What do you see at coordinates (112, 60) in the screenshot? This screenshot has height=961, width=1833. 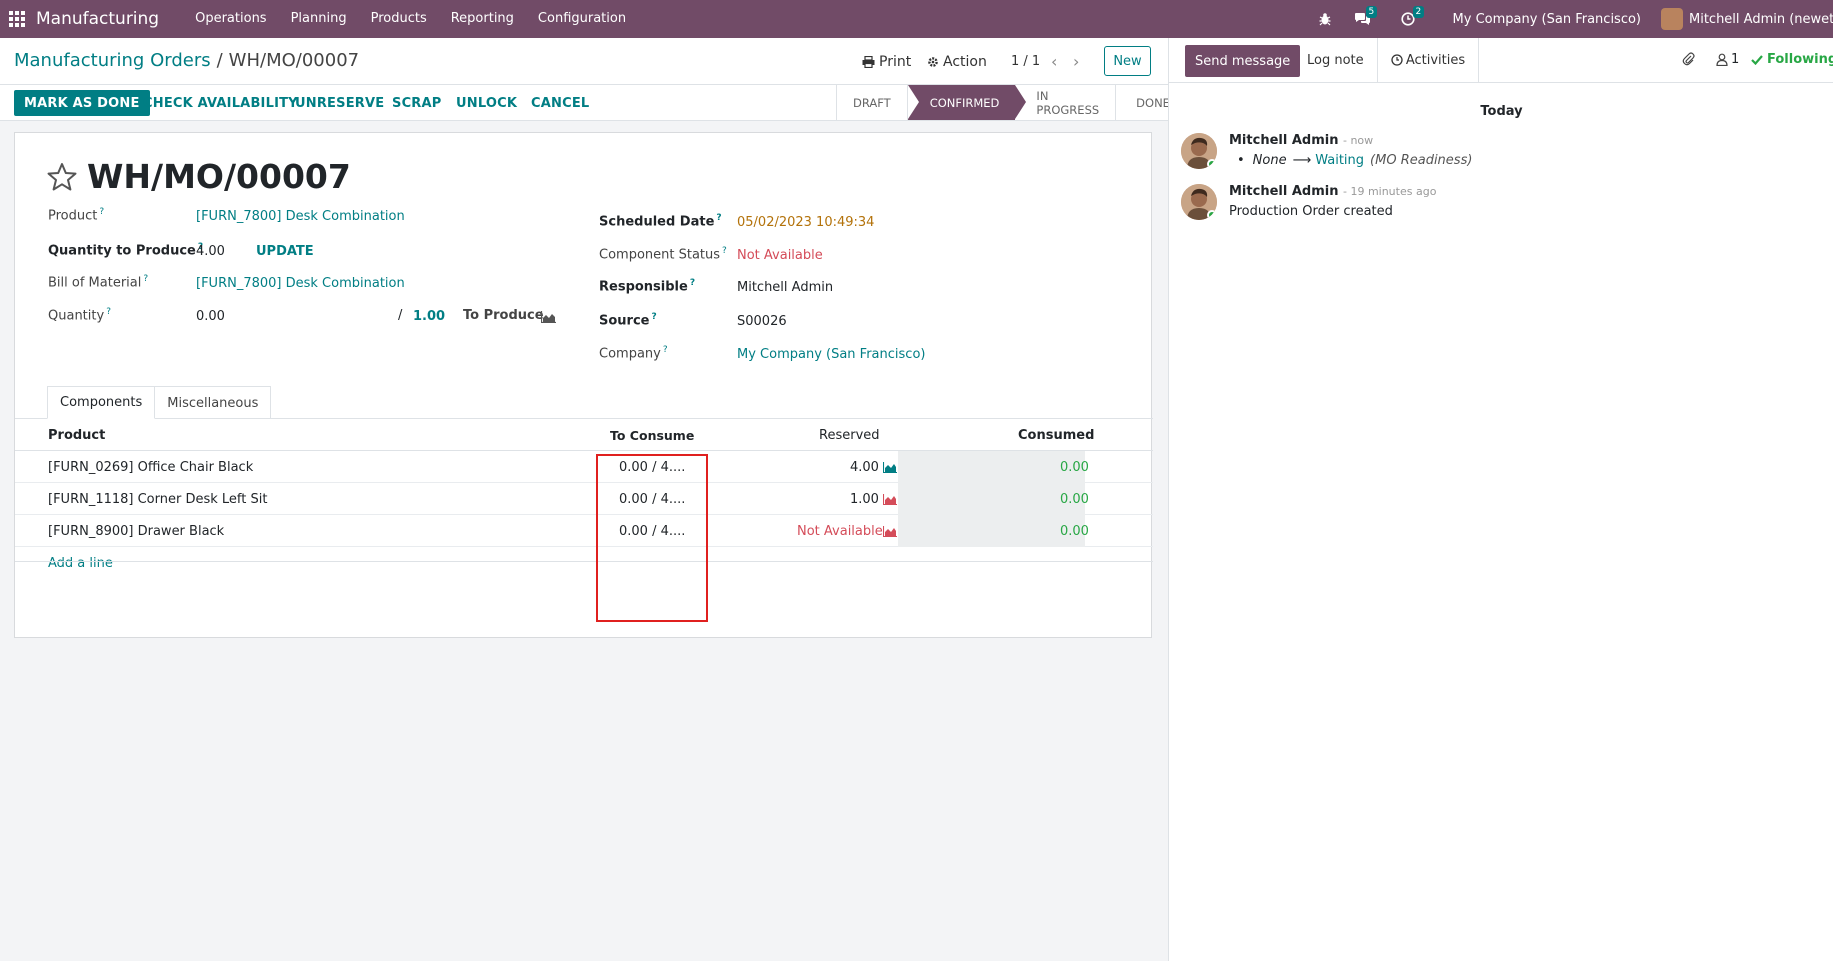 I see `breadcrumb-parent: Manufacturing Orders` at bounding box center [112, 60].